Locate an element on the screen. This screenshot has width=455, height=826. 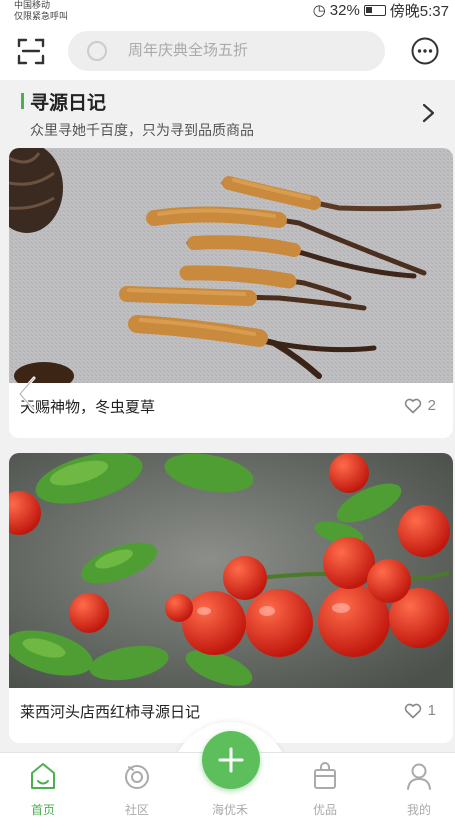
like-button: 1 is located at coordinates (420, 710).